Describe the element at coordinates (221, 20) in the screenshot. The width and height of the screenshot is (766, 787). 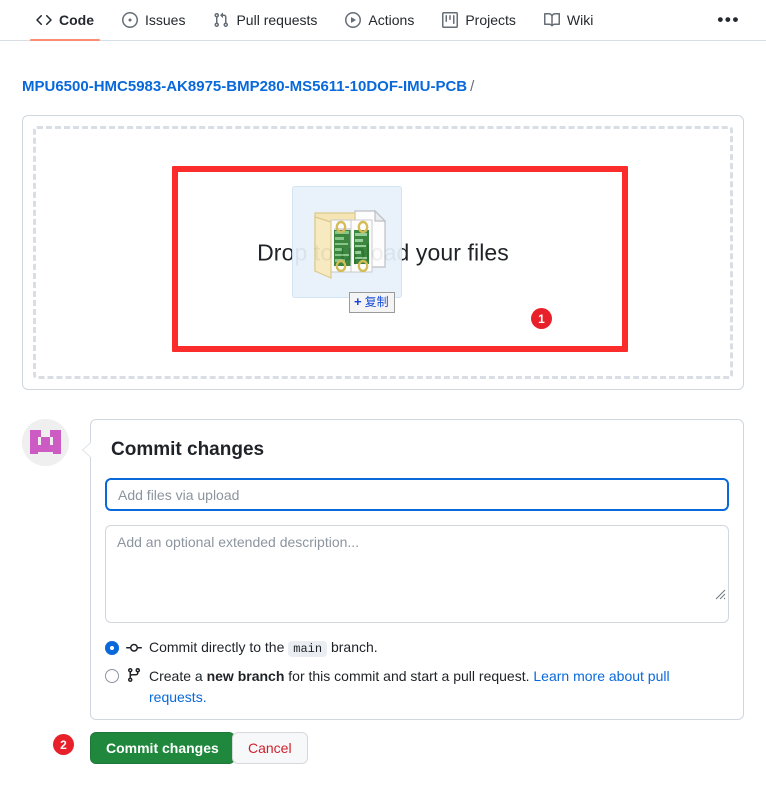
I see `git-pull-request-icon` at that location.